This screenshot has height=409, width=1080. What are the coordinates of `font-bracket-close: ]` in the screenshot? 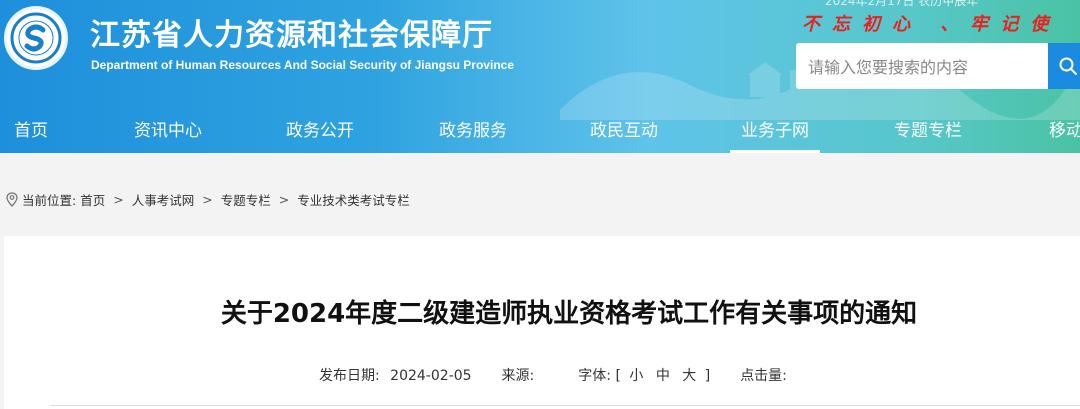 It's located at (707, 376).